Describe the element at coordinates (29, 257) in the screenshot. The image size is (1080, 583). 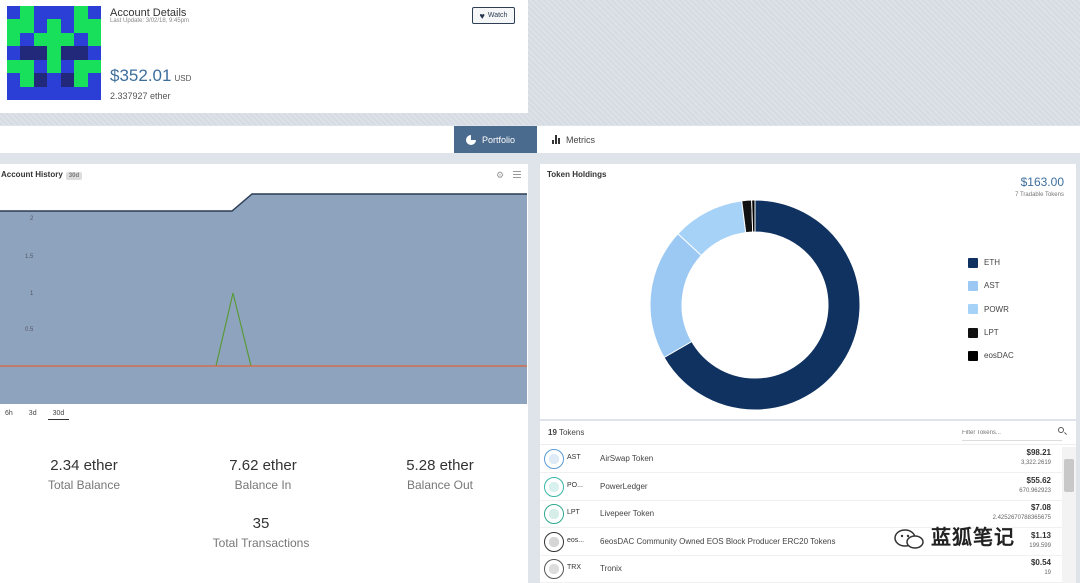
I see `y-tick-label: 1.5` at that location.